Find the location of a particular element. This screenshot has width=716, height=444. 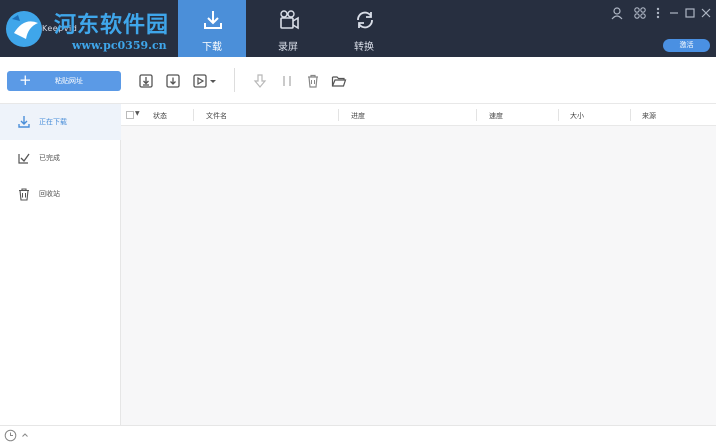

sidebar-item-trash: 回收站 is located at coordinates (60, 194).